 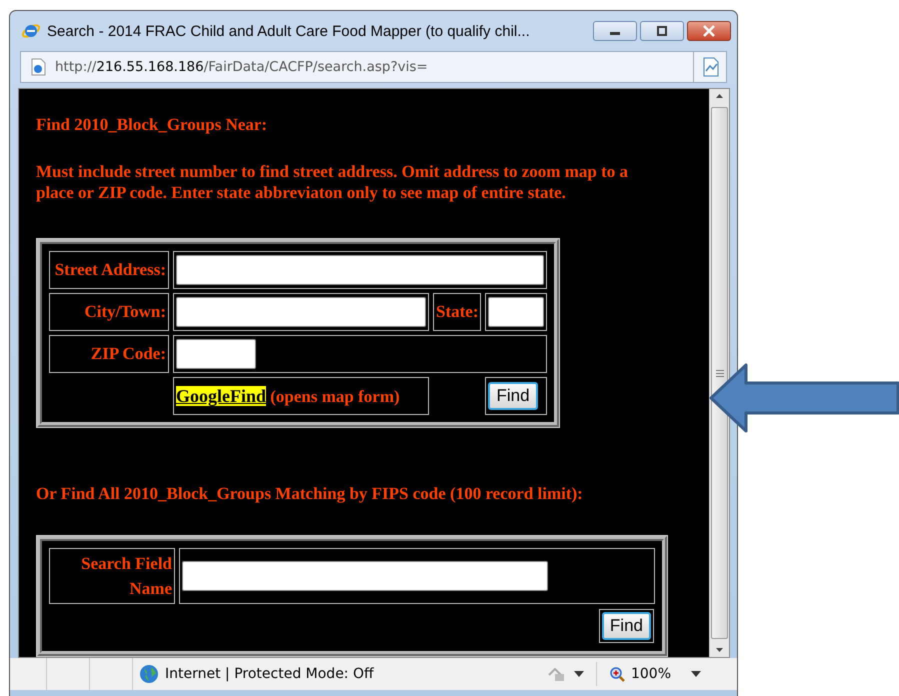 I want to click on scrollbar, so click(x=719, y=373).